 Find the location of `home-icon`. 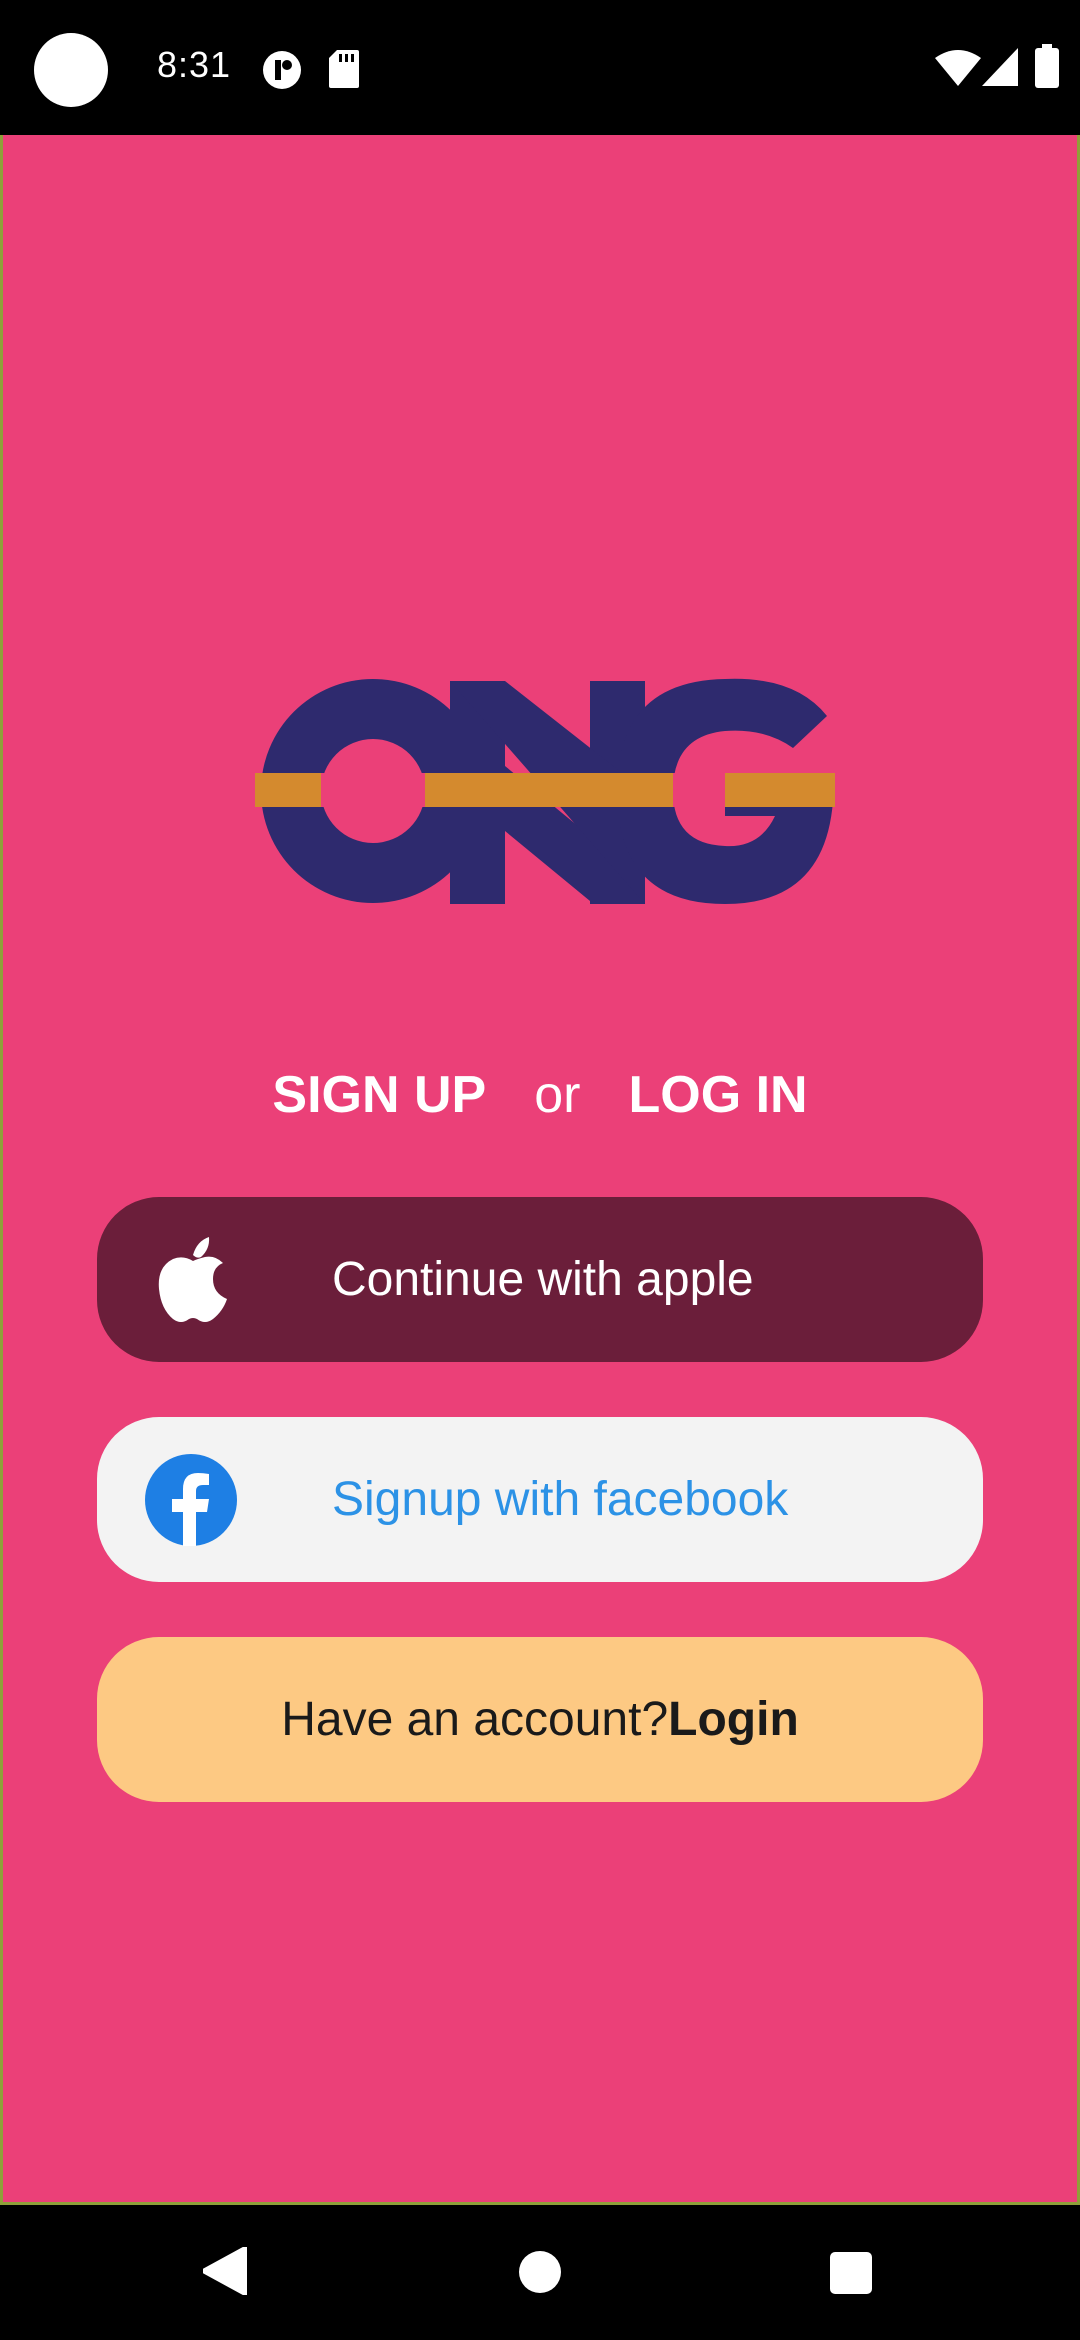

home-icon is located at coordinates (540, 2272).